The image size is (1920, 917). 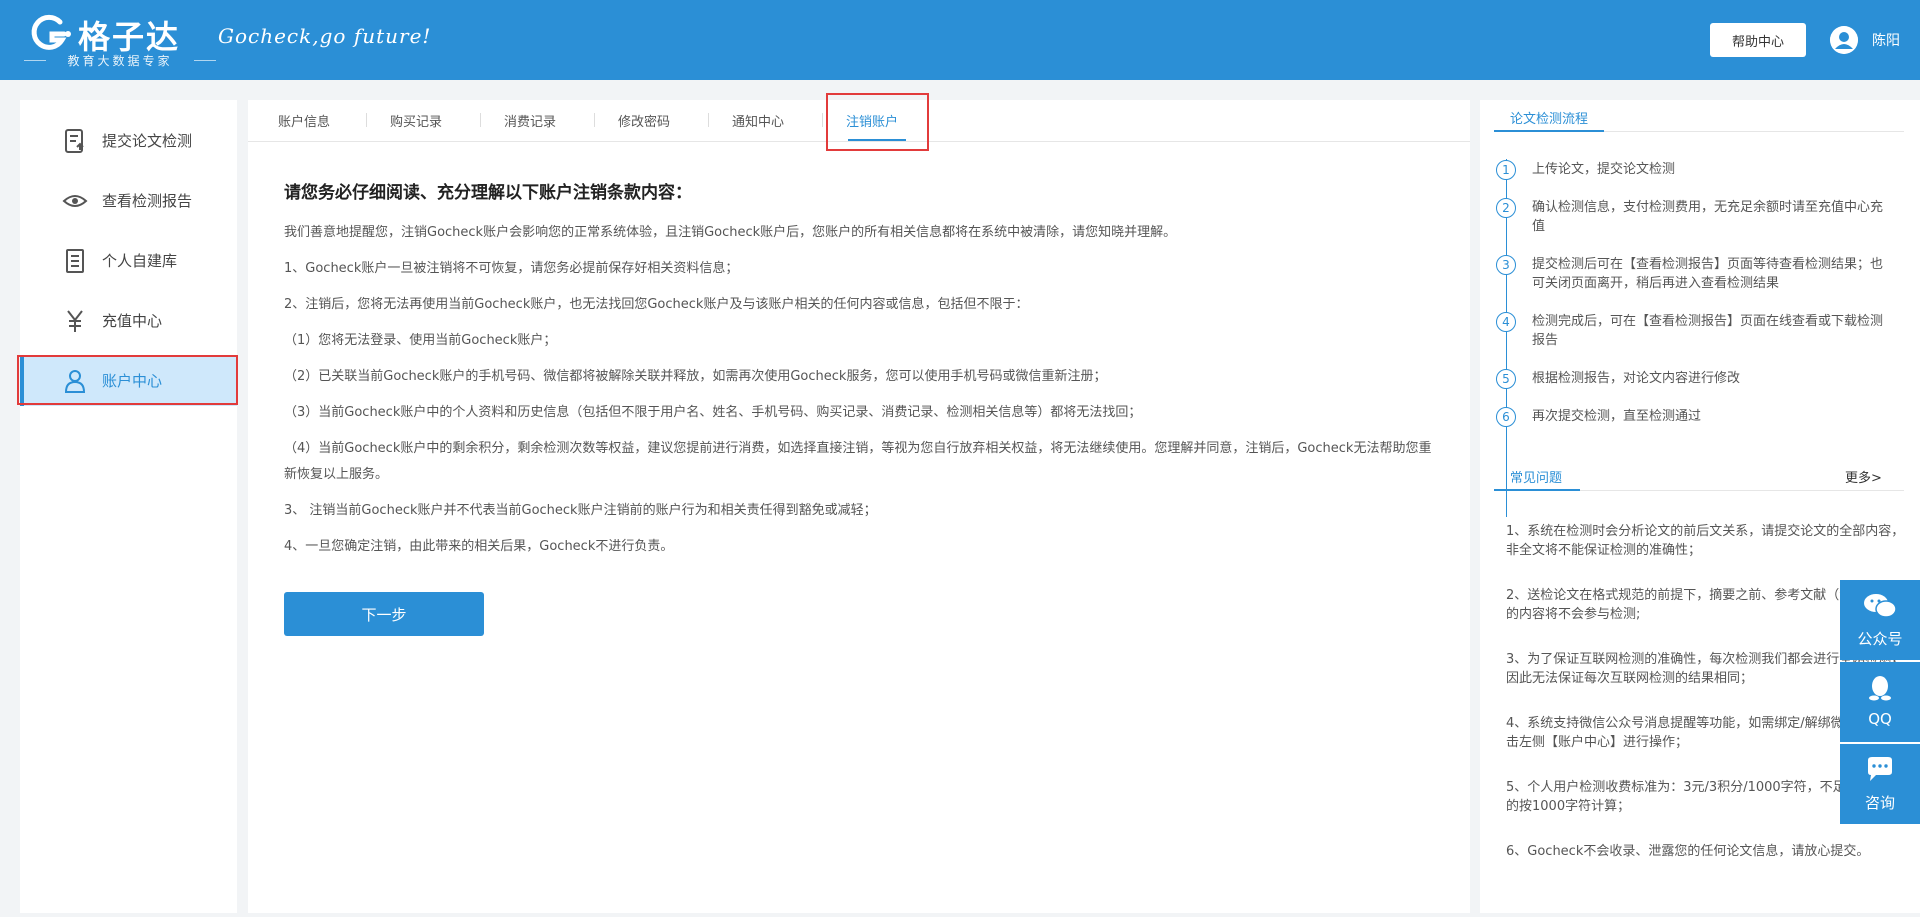 I want to click on step-number: 6, so click(x=1506, y=417).